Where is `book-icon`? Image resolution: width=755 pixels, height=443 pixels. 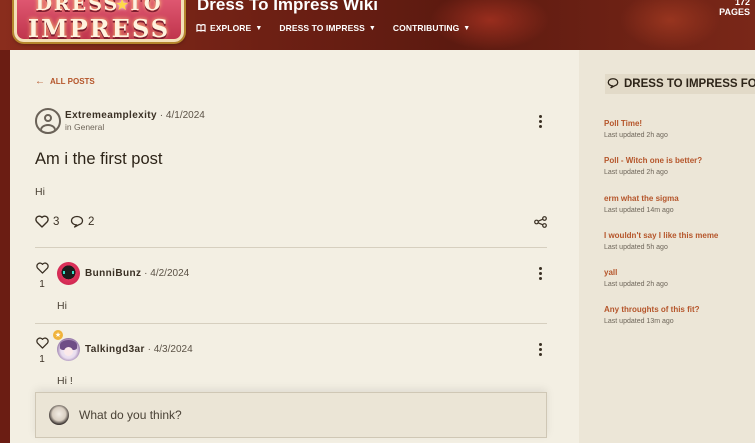
book-icon is located at coordinates (201, 28).